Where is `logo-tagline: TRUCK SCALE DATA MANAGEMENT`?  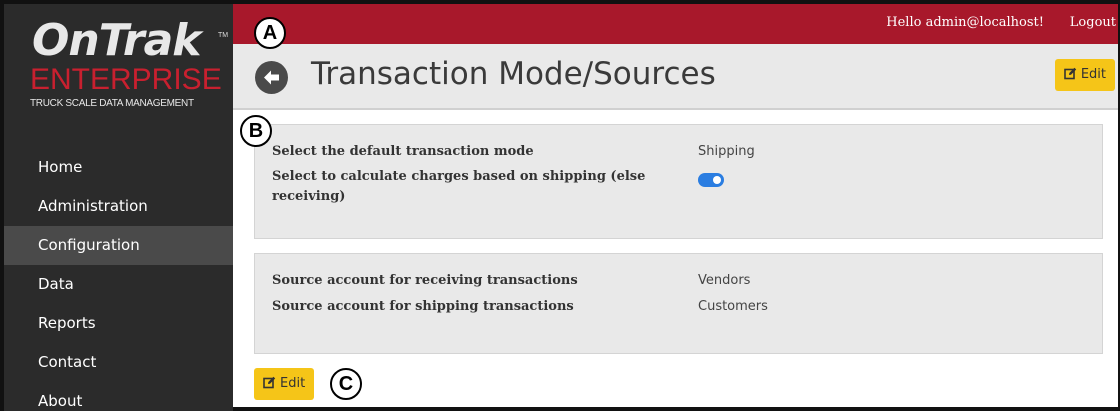 logo-tagline: TRUCK SCALE DATA MANAGEMENT is located at coordinates (112, 103).